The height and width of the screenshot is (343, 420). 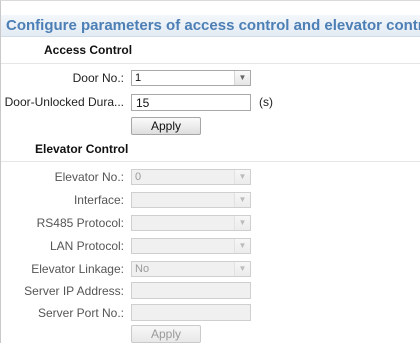 What do you see at coordinates (138, 177) in the screenshot?
I see `elevator-no-value: 0` at bounding box center [138, 177].